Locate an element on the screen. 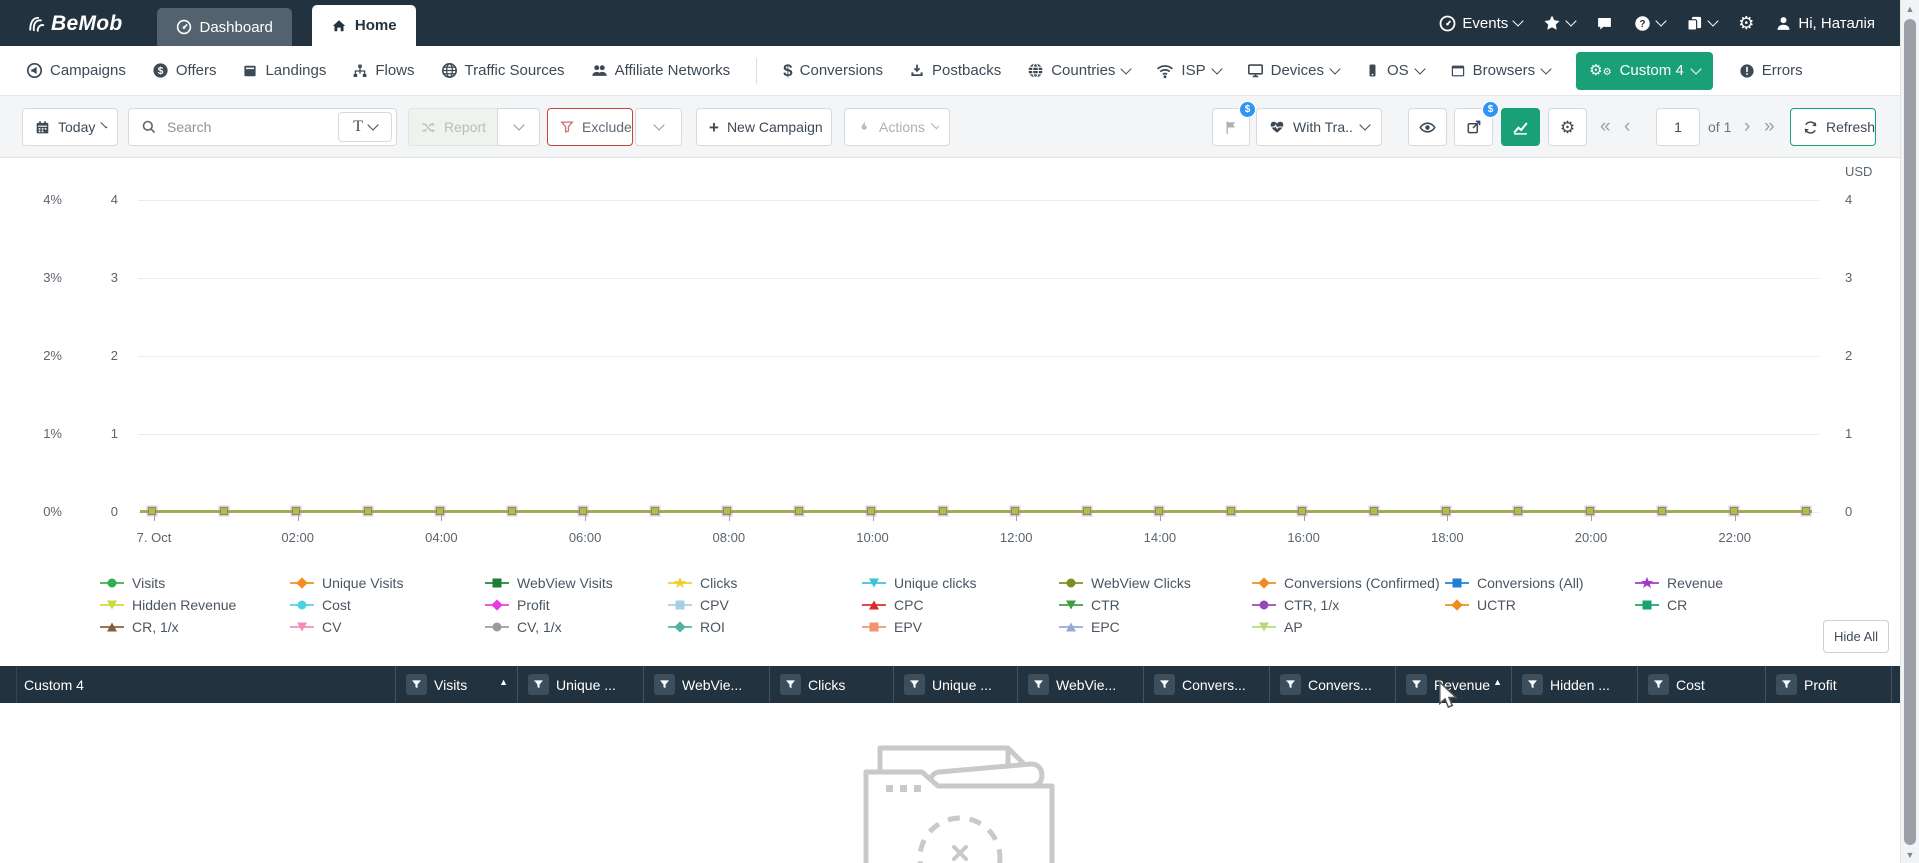 Image resolution: width=1919 pixels, height=863 pixels. legend-item-clicks: Clicks is located at coordinates (702, 583).